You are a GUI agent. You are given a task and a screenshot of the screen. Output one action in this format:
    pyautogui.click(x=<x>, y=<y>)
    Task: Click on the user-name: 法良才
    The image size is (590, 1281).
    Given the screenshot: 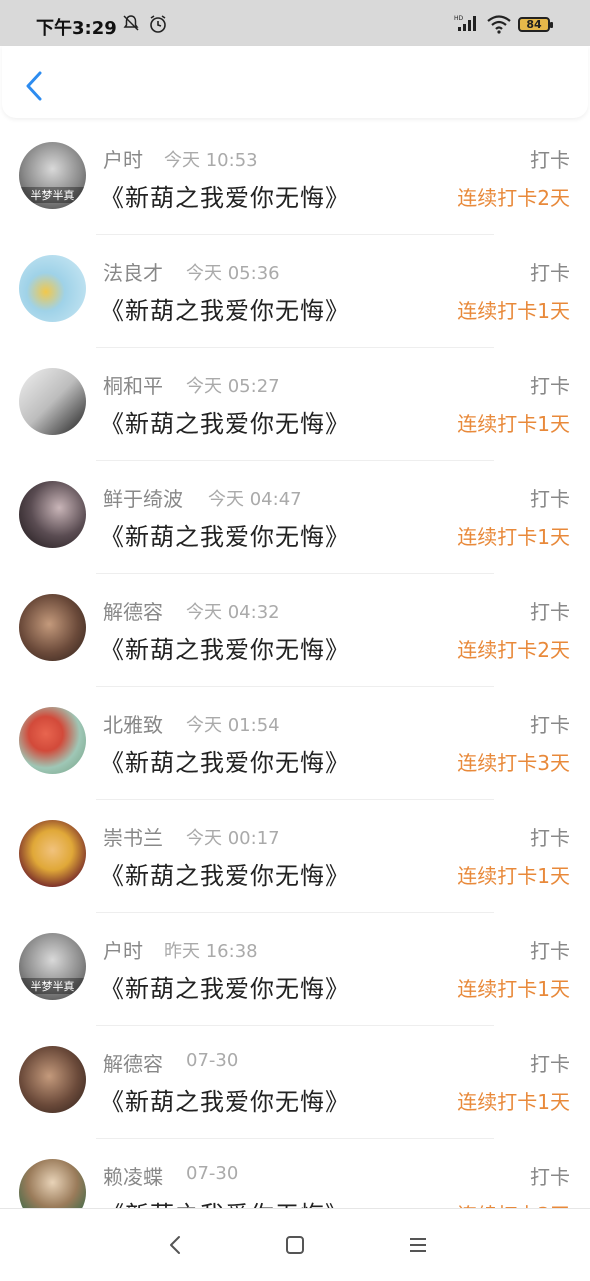 What is the action you would take?
    pyautogui.click(x=133, y=271)
    